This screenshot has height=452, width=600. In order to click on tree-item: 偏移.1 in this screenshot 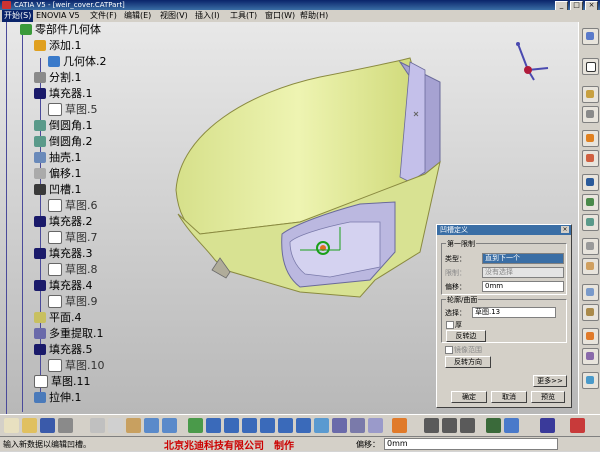, I will do `click(58, 173)`.